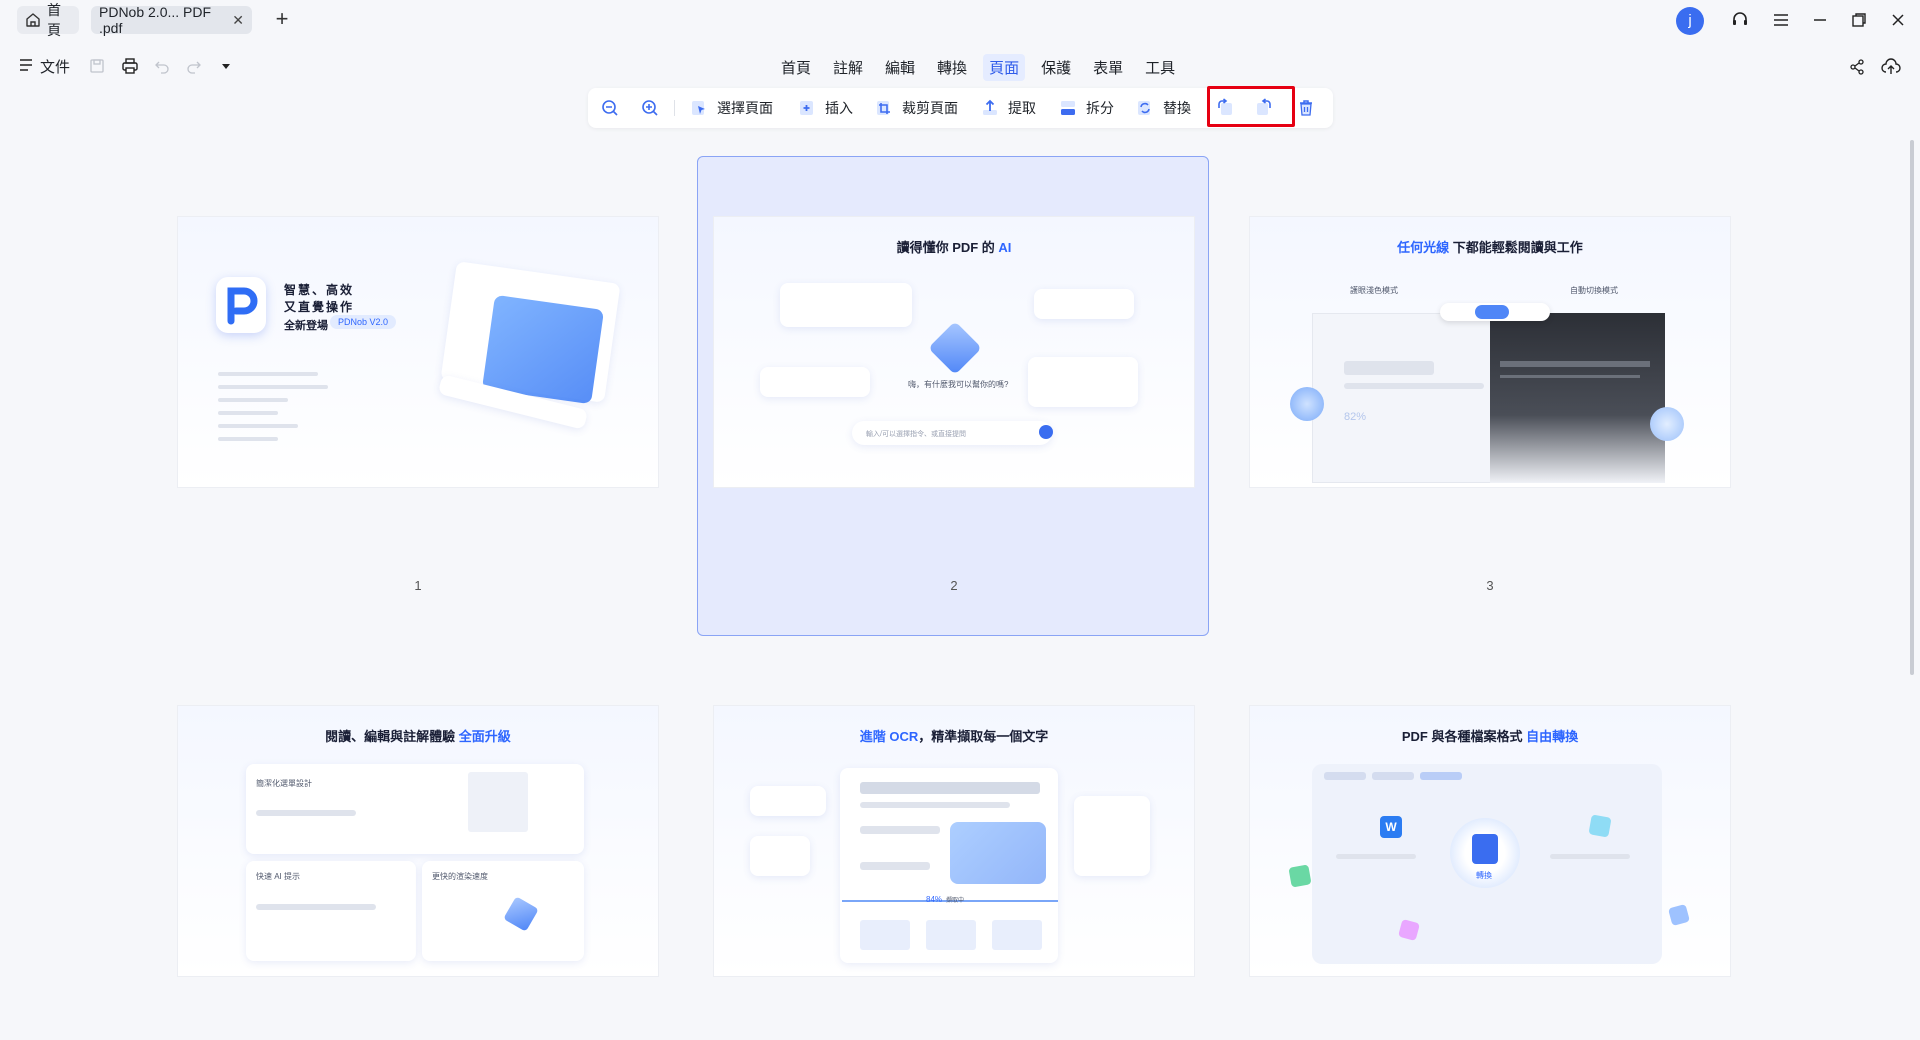  I want to click on page-thumbnail-1: 智慧、高效 又直覺操作 全新登場 PDNob V2.0, so click(418, 352).